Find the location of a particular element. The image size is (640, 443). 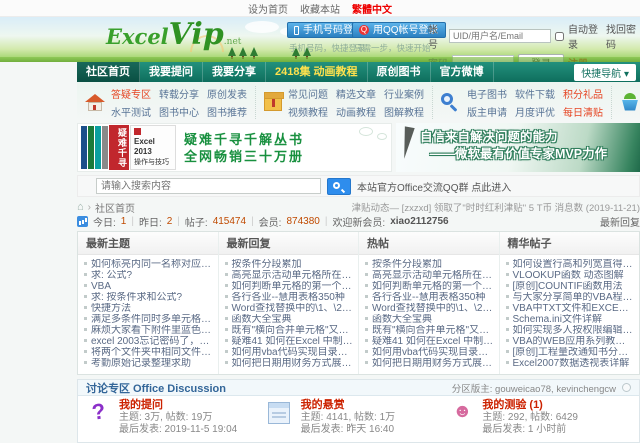

password-input is located at coordinates (483, 58).